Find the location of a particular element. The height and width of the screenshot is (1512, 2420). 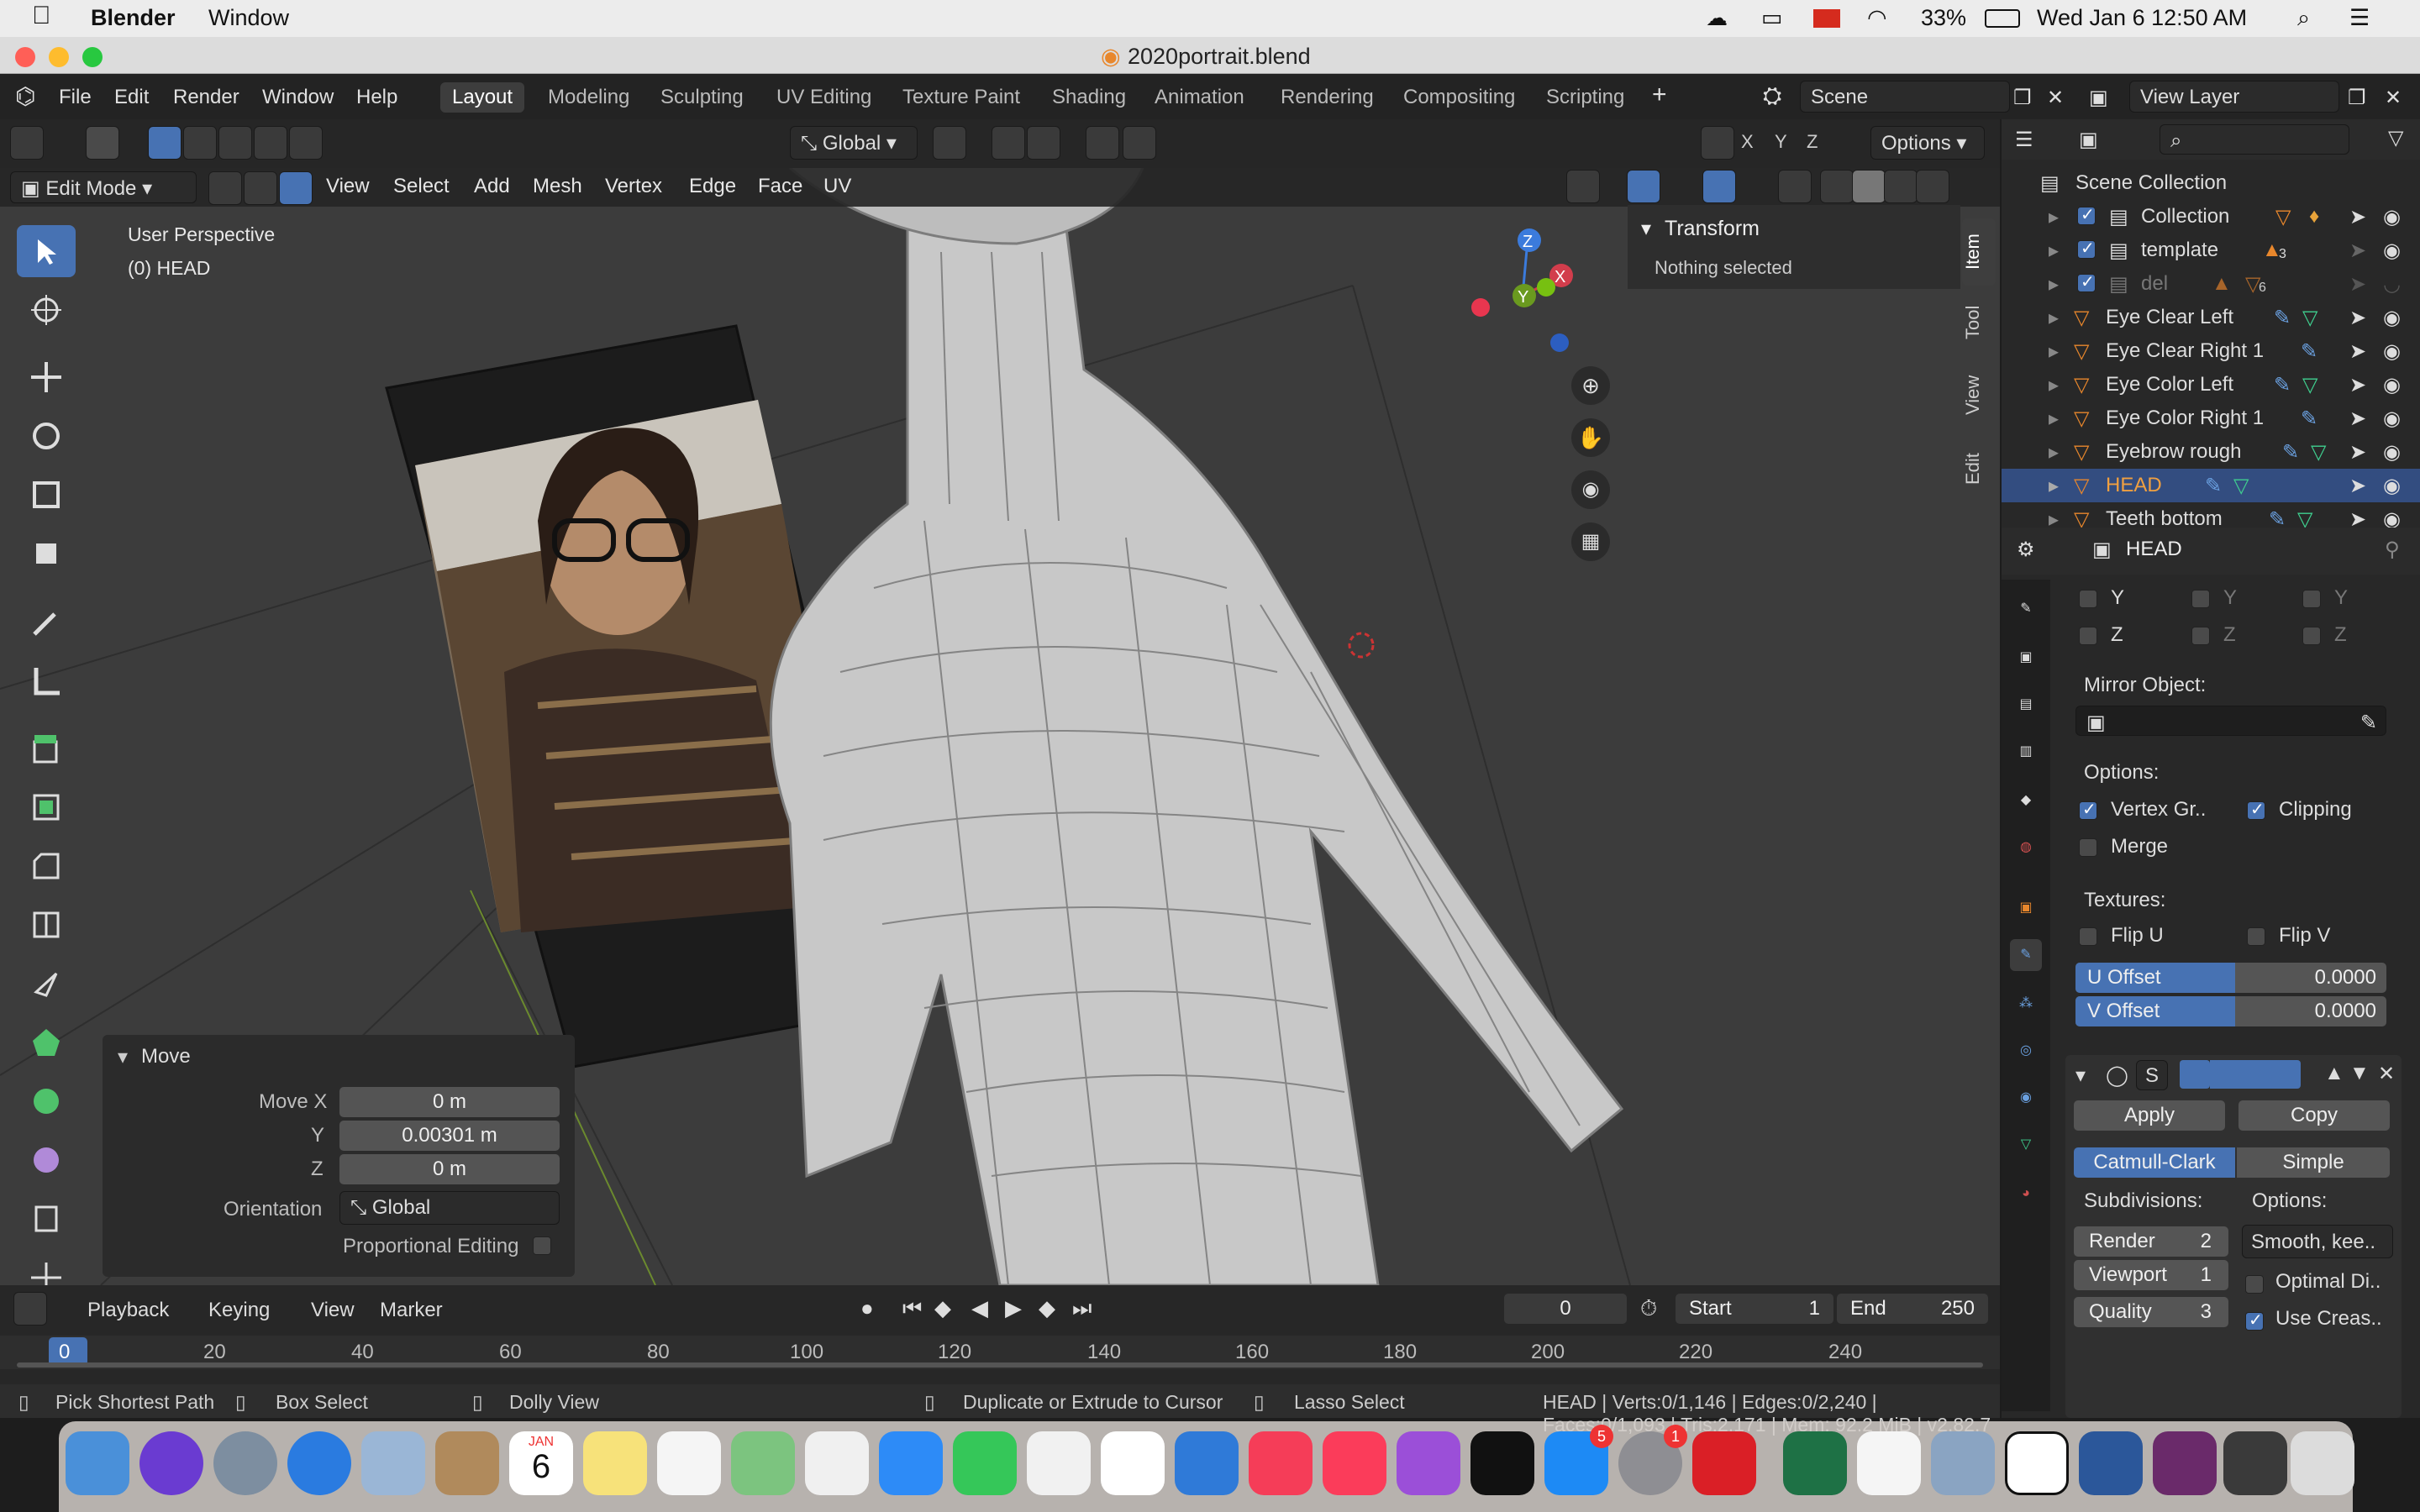

mirror-axis-y-checkbox is located at coordinates (2088, 599).